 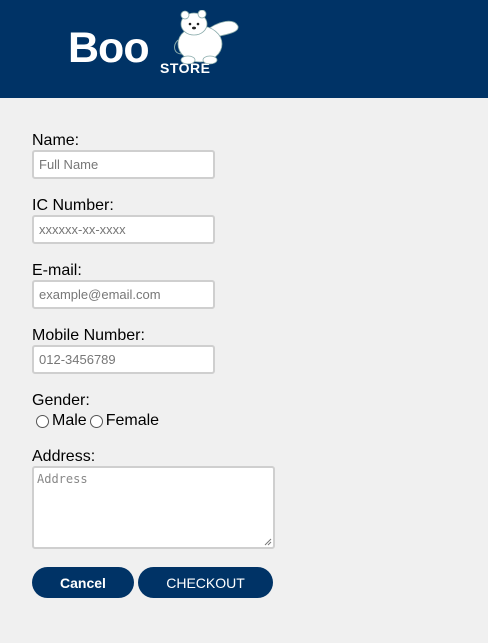 I want to click on gender-female-radio, so click(x=96, y=421).